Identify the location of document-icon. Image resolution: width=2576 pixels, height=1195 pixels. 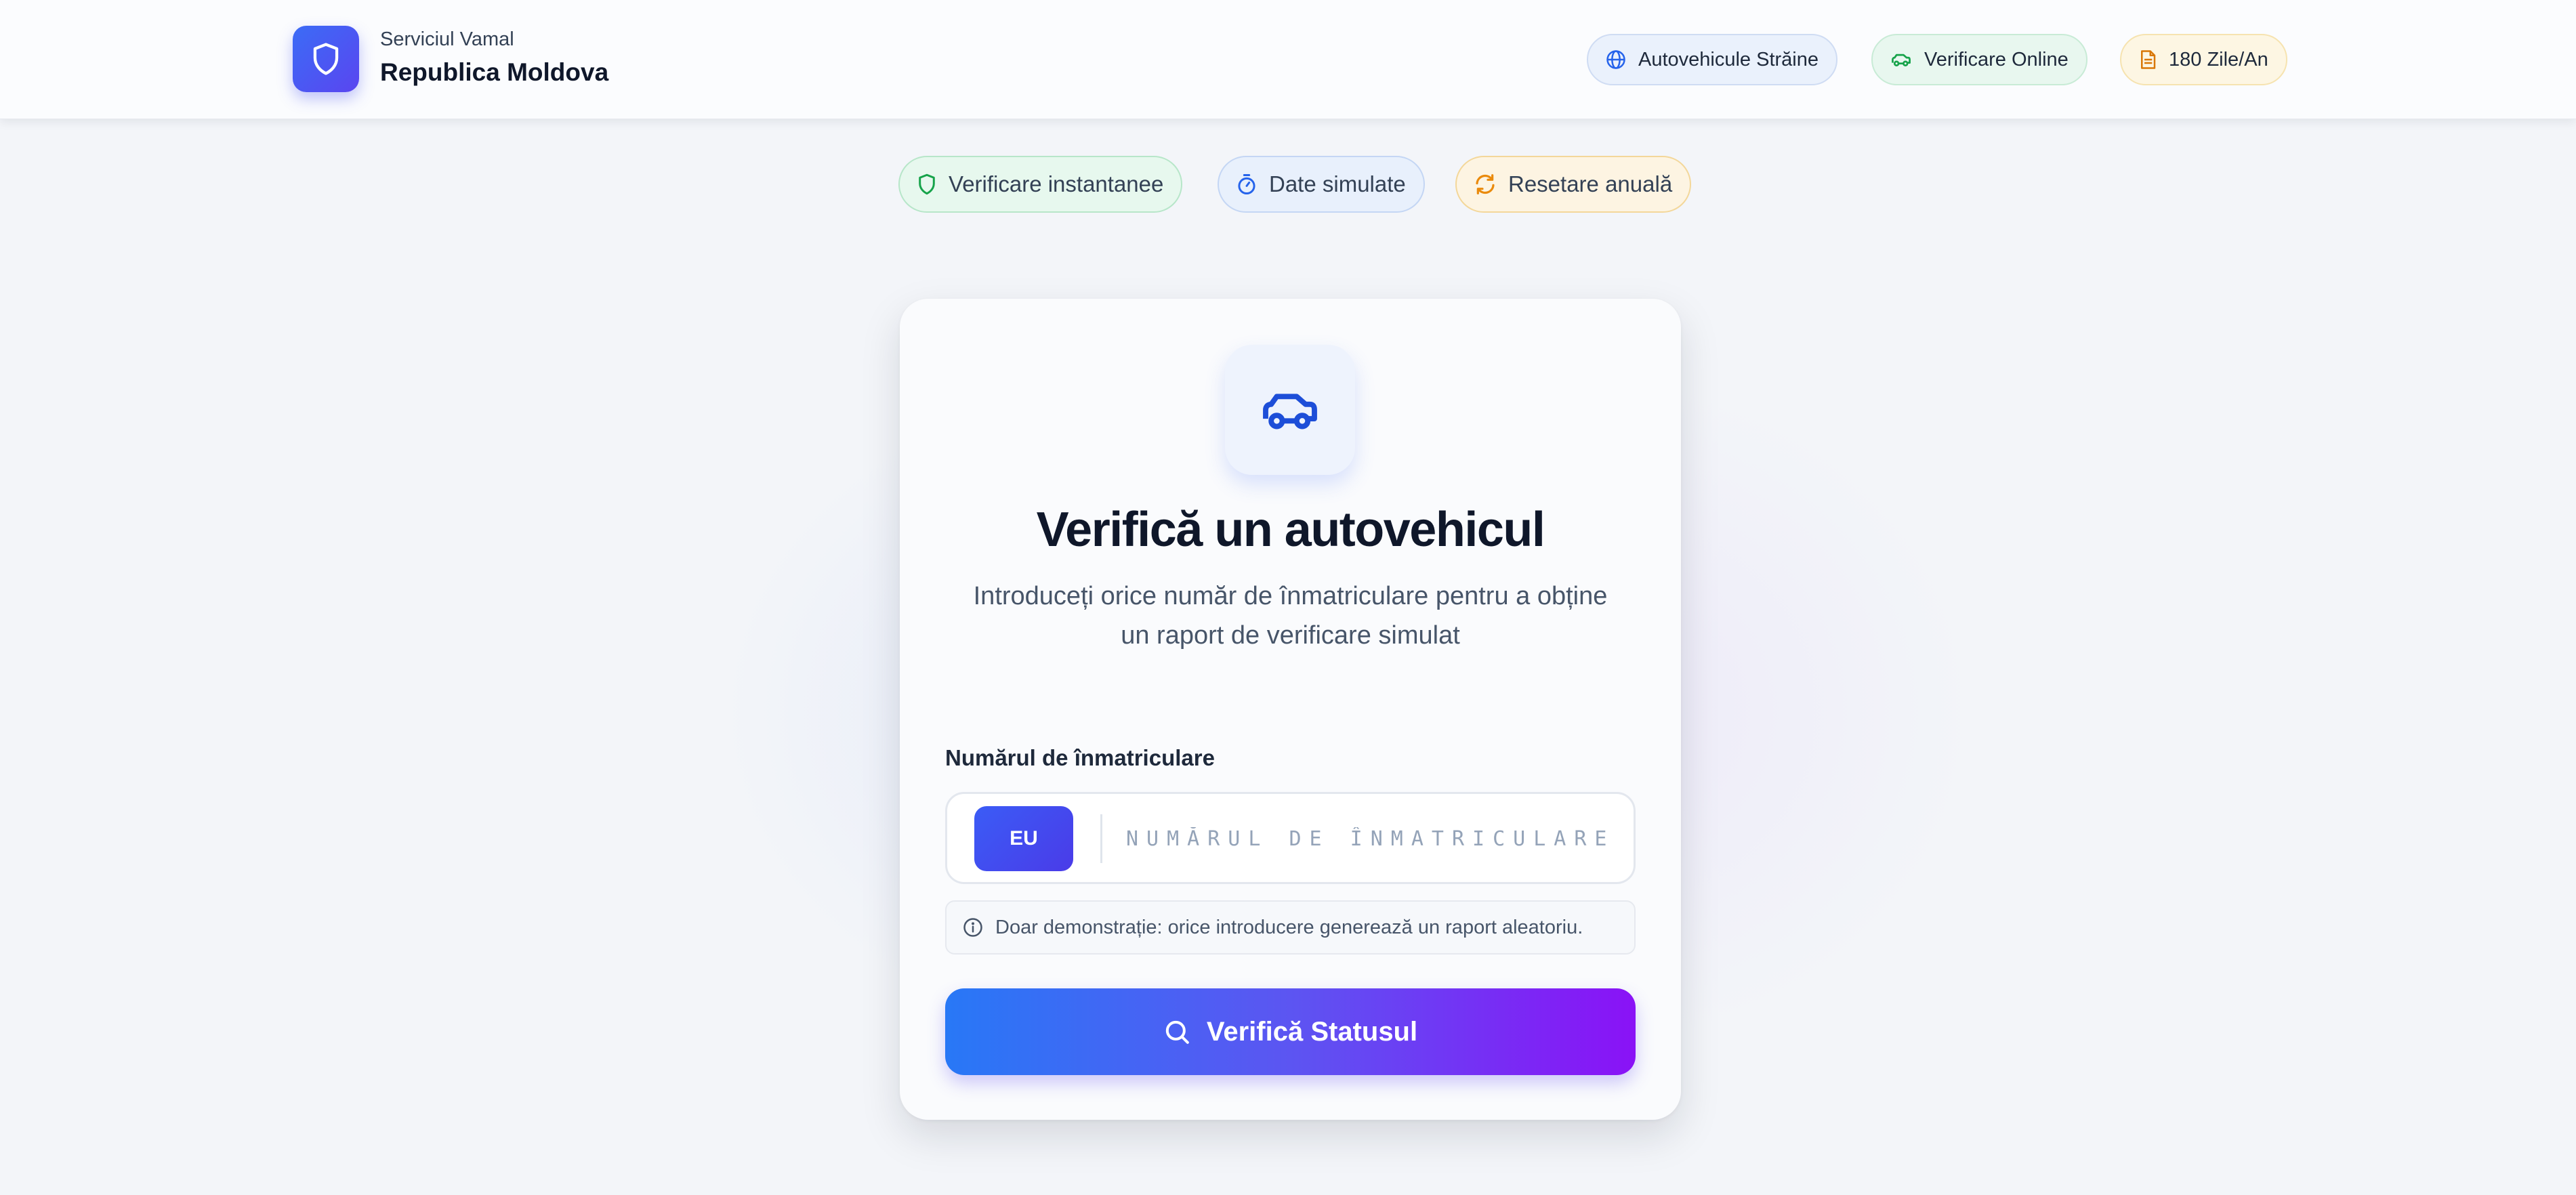
(2148, 59).